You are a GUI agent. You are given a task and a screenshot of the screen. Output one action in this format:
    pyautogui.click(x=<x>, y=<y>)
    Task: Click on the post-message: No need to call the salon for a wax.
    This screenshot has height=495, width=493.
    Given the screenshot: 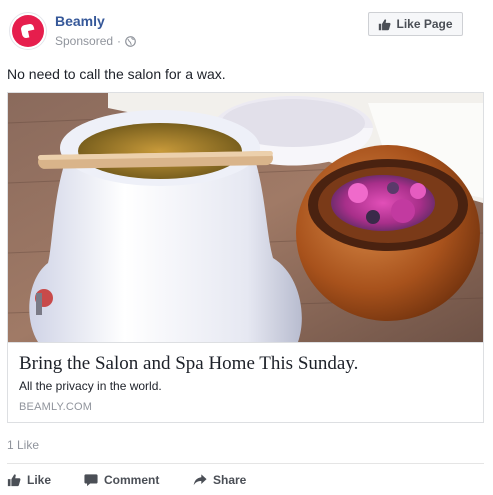 What is the action you would take?
    pyautogui.click(x=116, y=74)
    